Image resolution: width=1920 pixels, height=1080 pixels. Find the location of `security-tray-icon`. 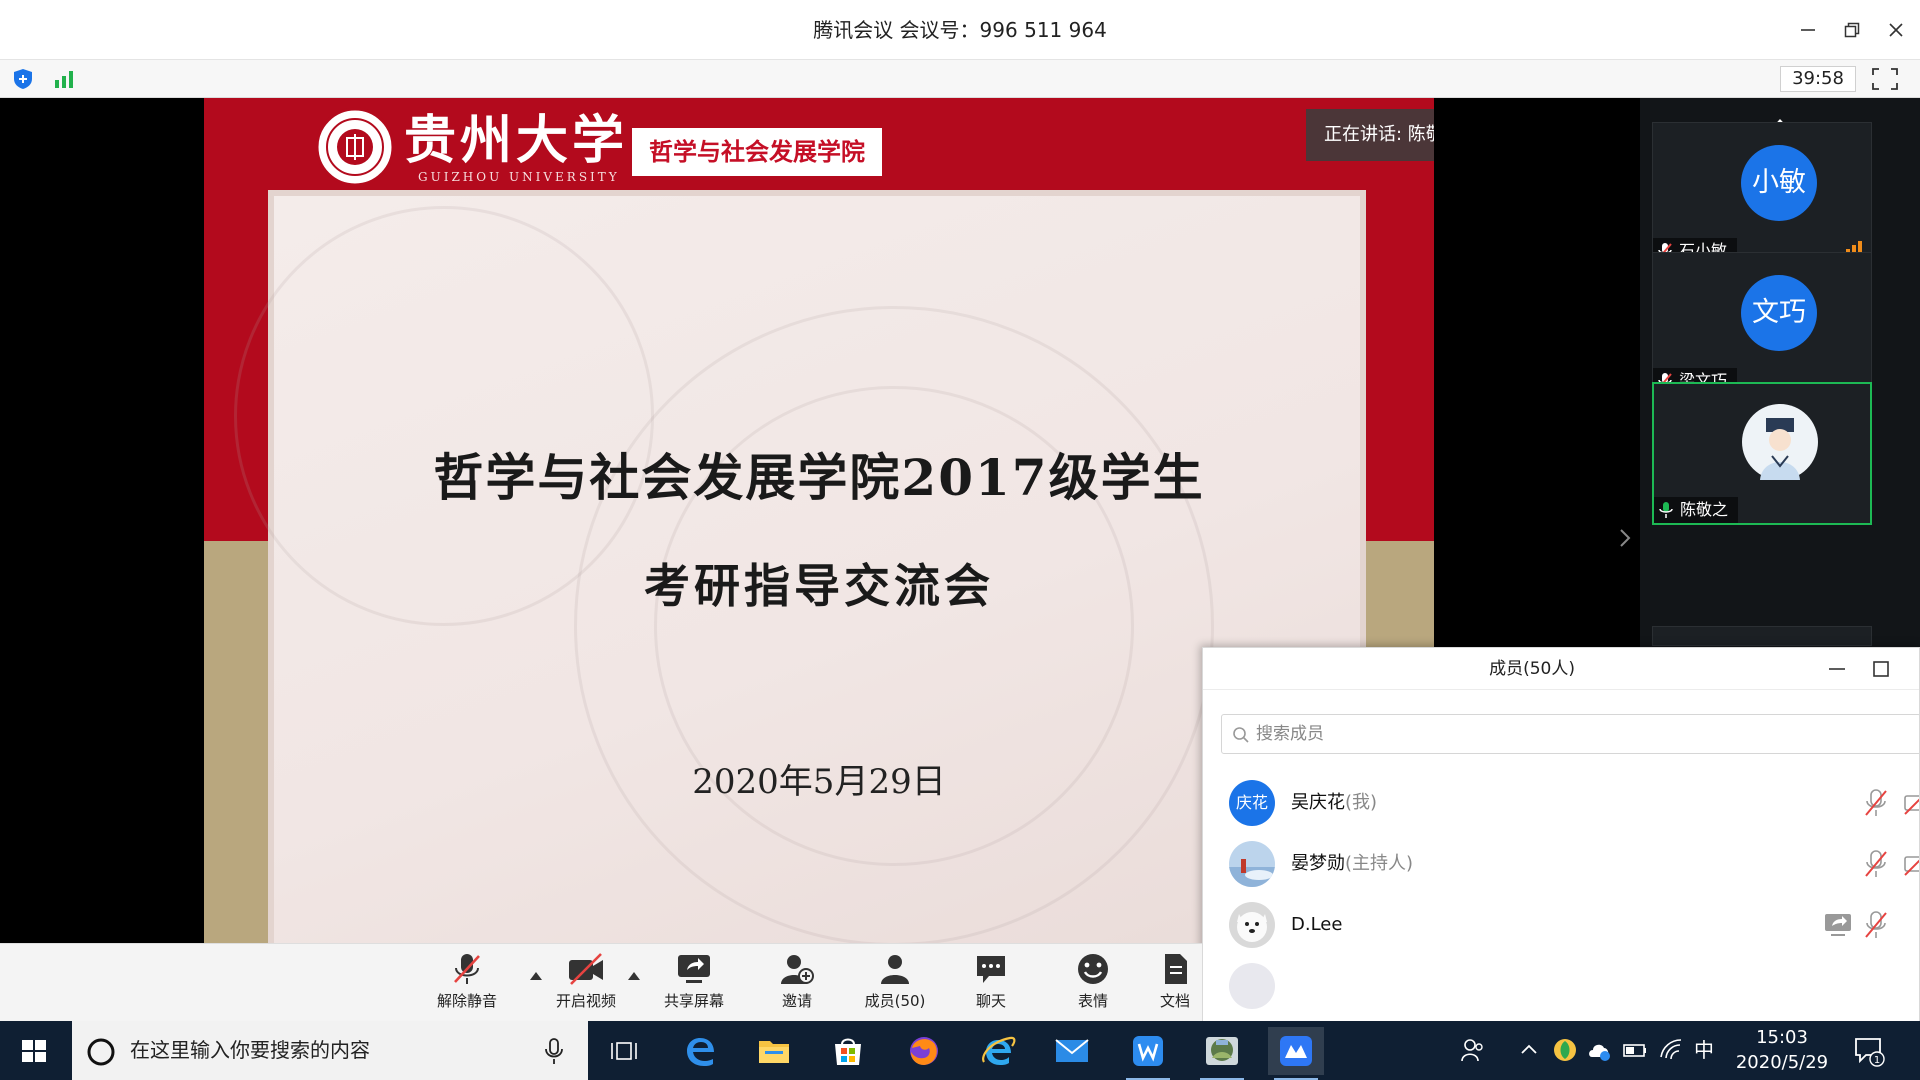

security-tray-icon is located at coordinates (1565, 1050).